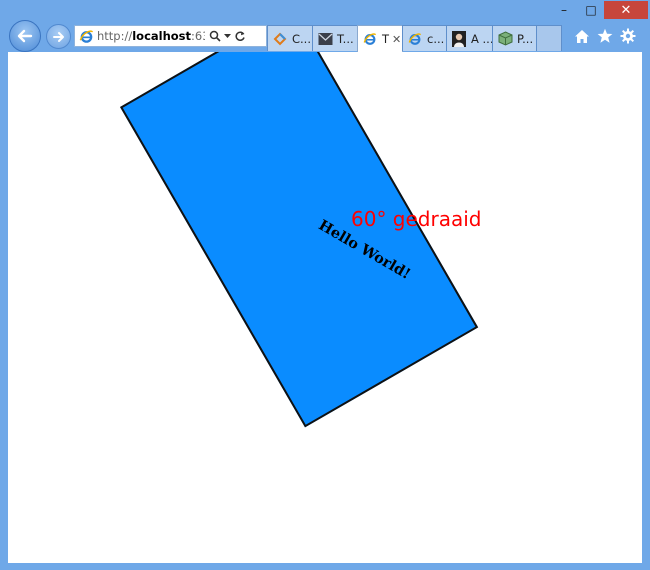 Image resolution: width=650 pixels, height=570 pixels. I want to click on address-tools, so click(227, 36).